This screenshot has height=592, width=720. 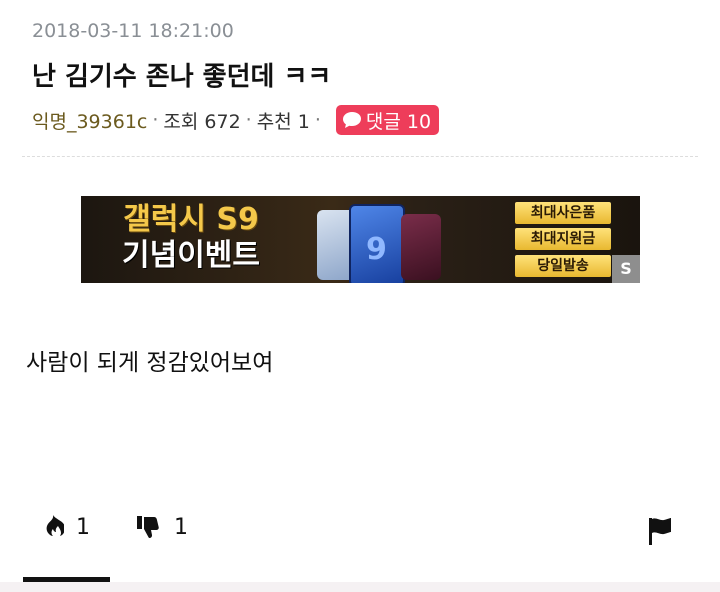 What do you see at coordinates (563, 213) in the screenshot?
I see `ad-button-gift: 최대사은품` at bounding box center [563, 213].